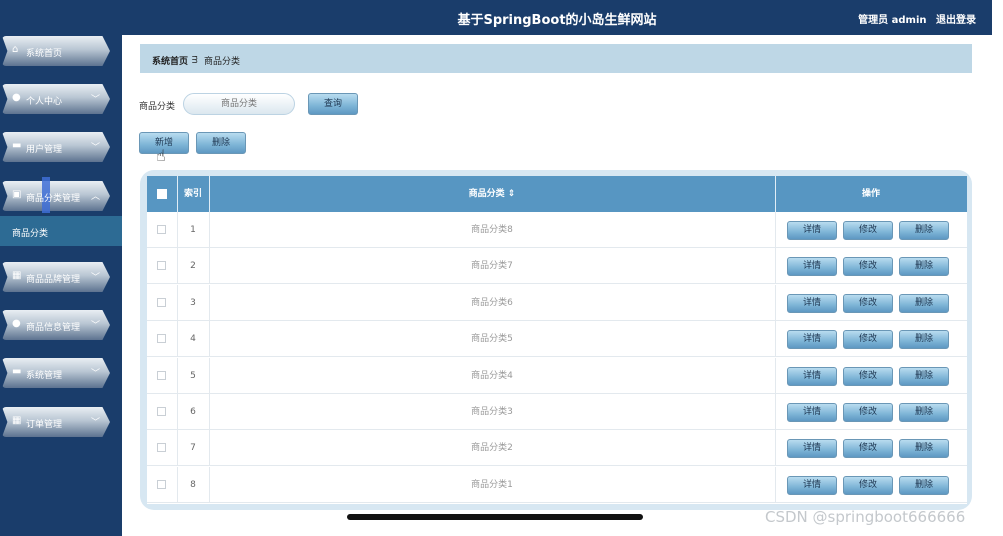 The width and height of the screenshot is (1003, 536). What do you see at coordinates (193, 266) in the screenshot?
I see `row-index: 2` at bounding box center [193, 266].